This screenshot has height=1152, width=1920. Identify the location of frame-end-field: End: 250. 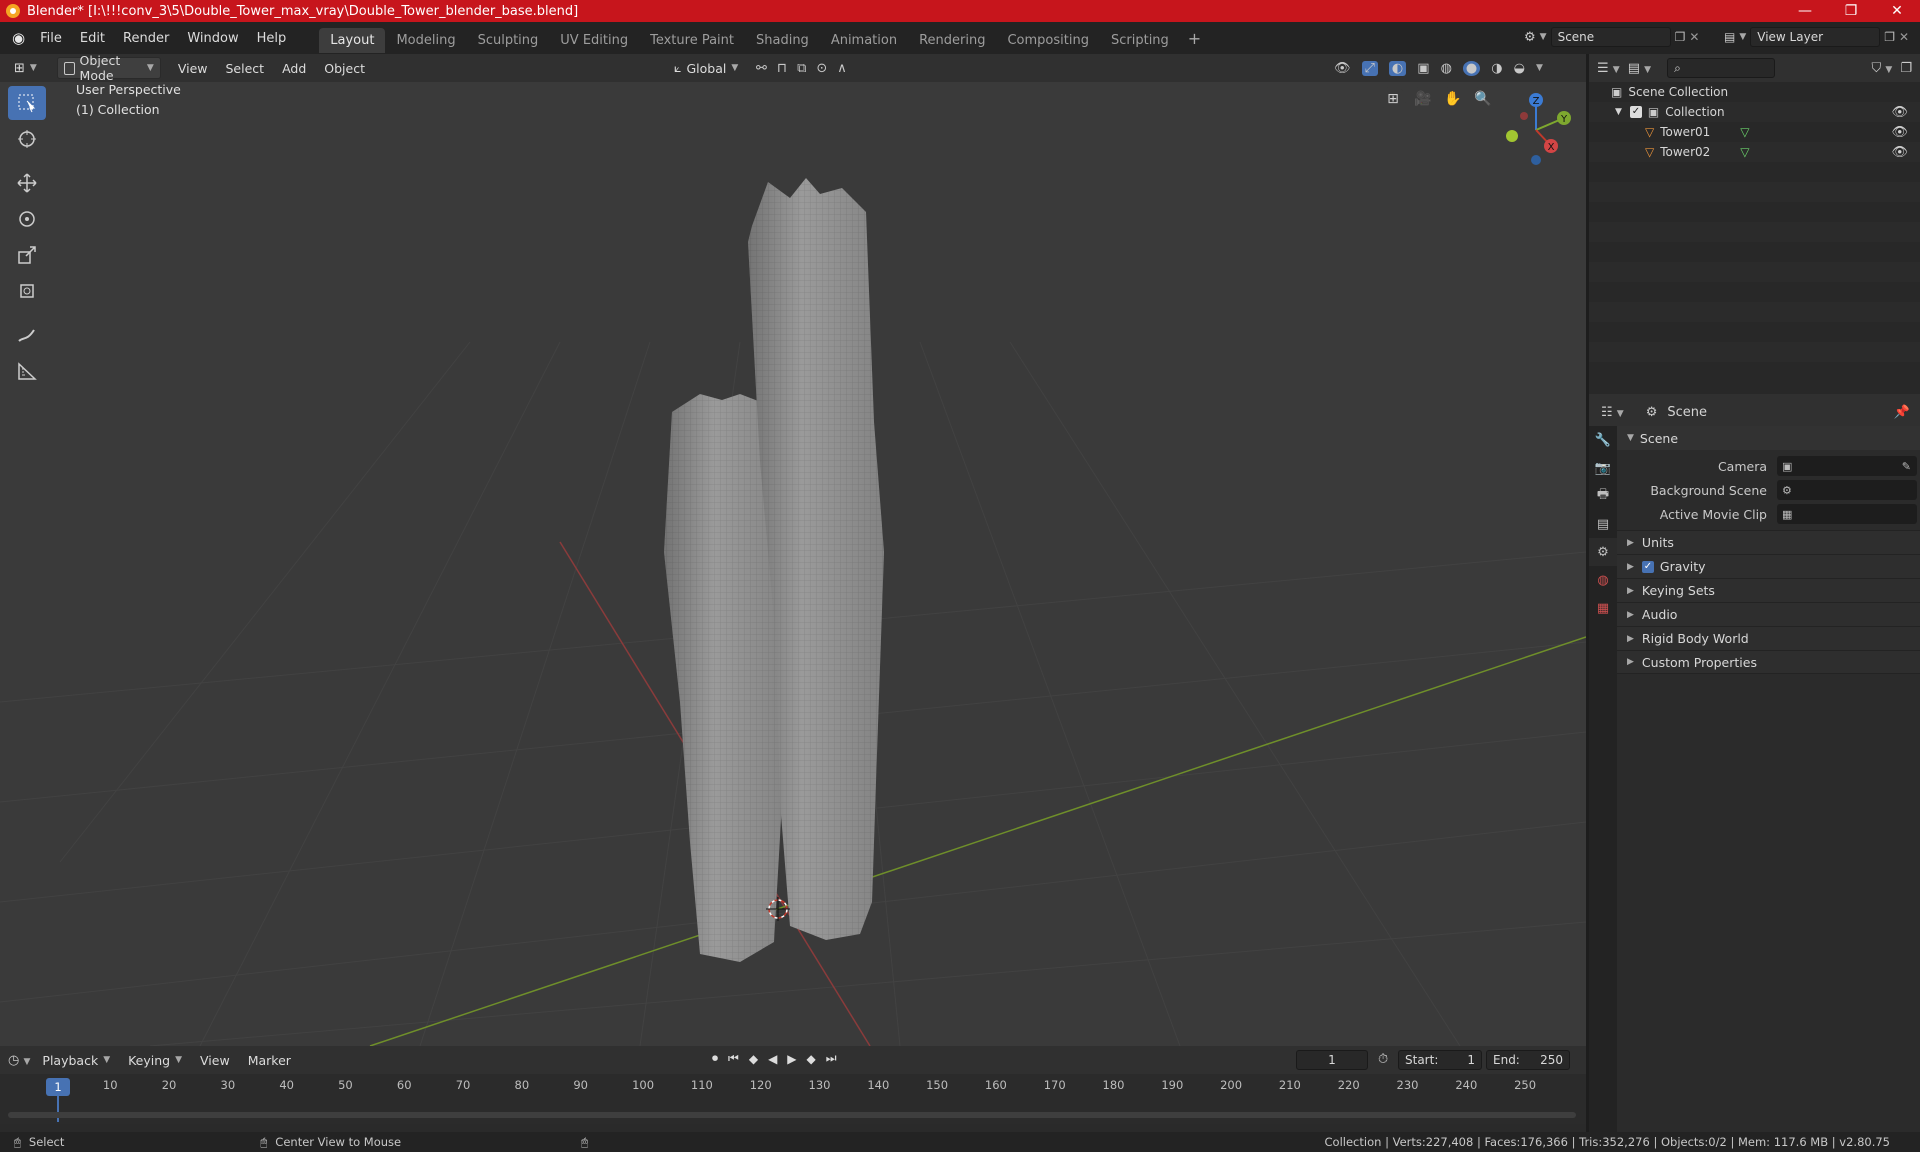
(1528, 1060).